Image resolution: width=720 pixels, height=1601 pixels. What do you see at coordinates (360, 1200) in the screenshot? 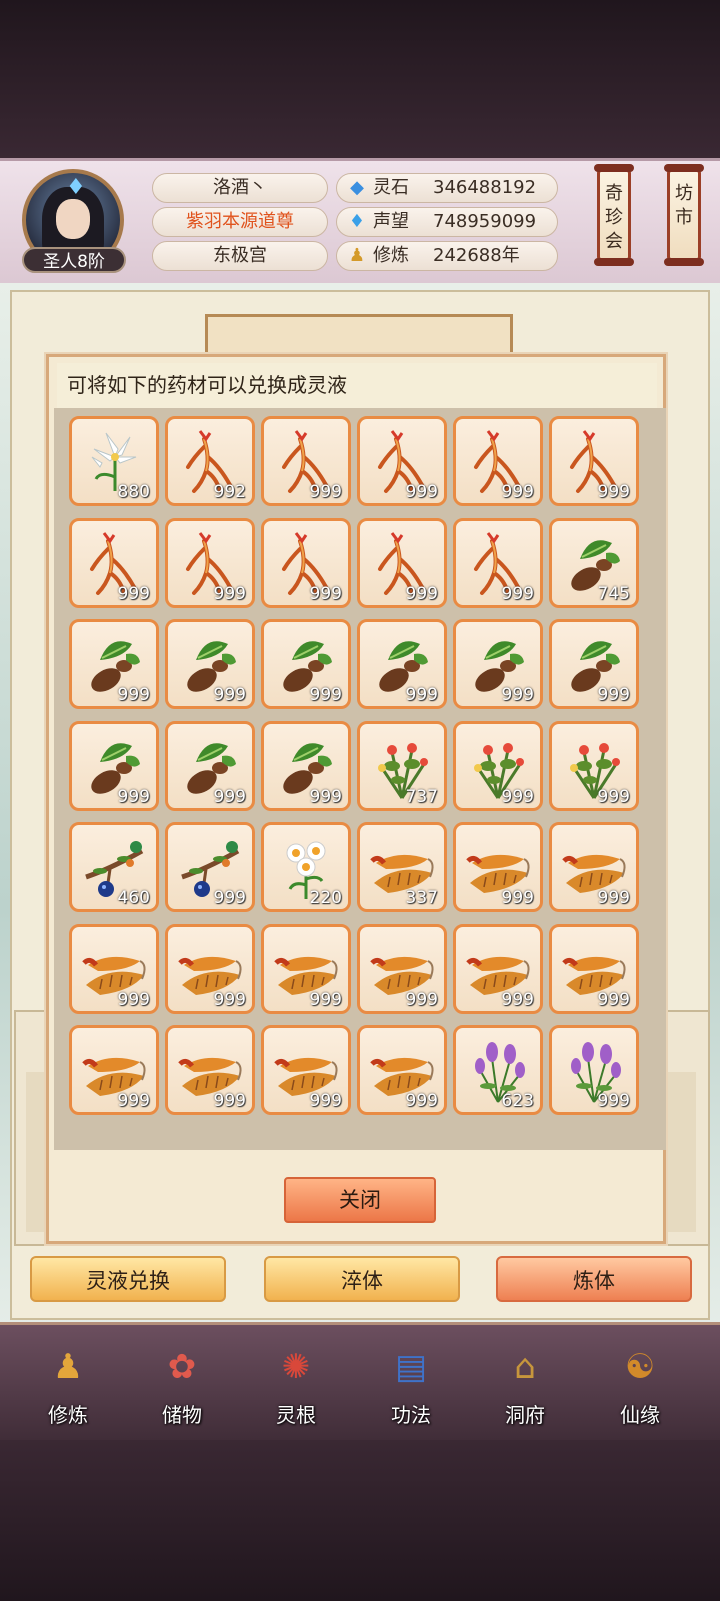
I see `close-button: 关闭` at bounding box center [360, 1200].